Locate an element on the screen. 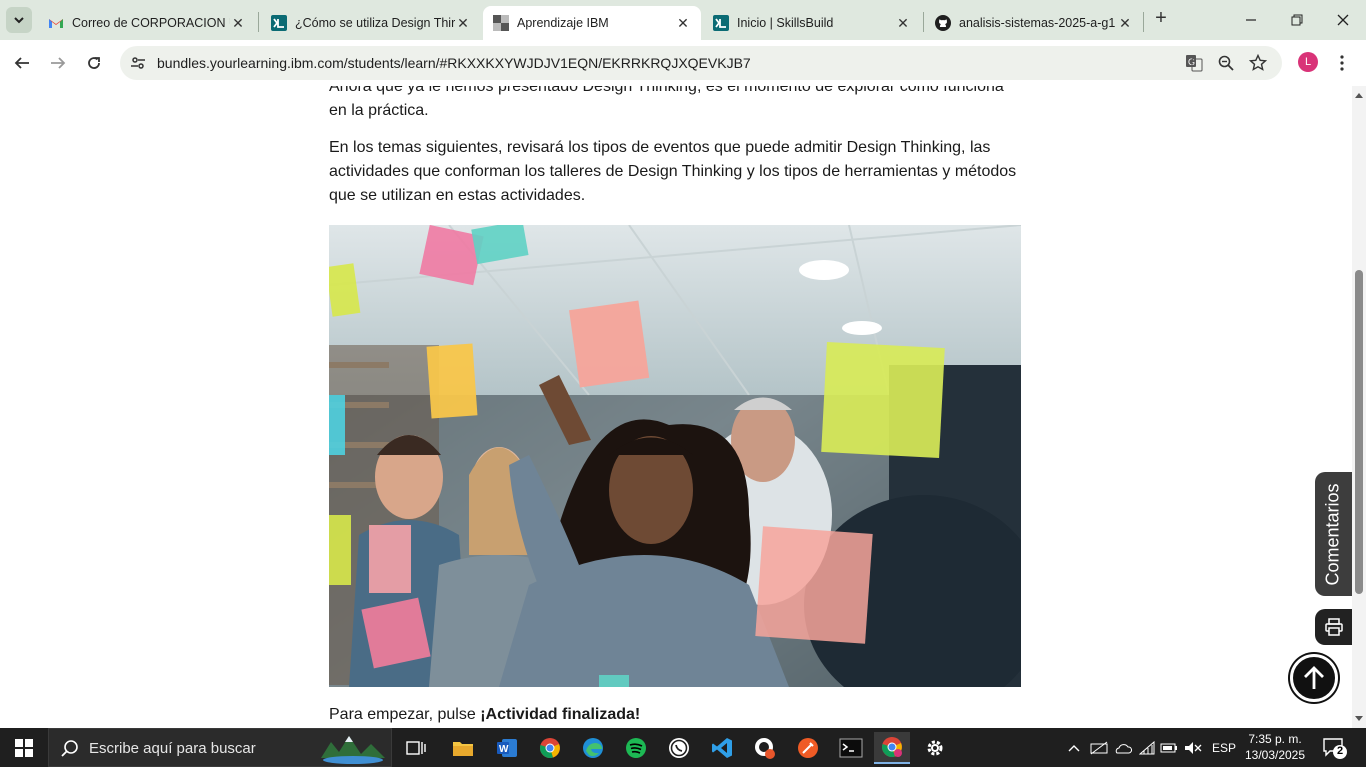  tab-search-button is located at coordinates (19, 20).